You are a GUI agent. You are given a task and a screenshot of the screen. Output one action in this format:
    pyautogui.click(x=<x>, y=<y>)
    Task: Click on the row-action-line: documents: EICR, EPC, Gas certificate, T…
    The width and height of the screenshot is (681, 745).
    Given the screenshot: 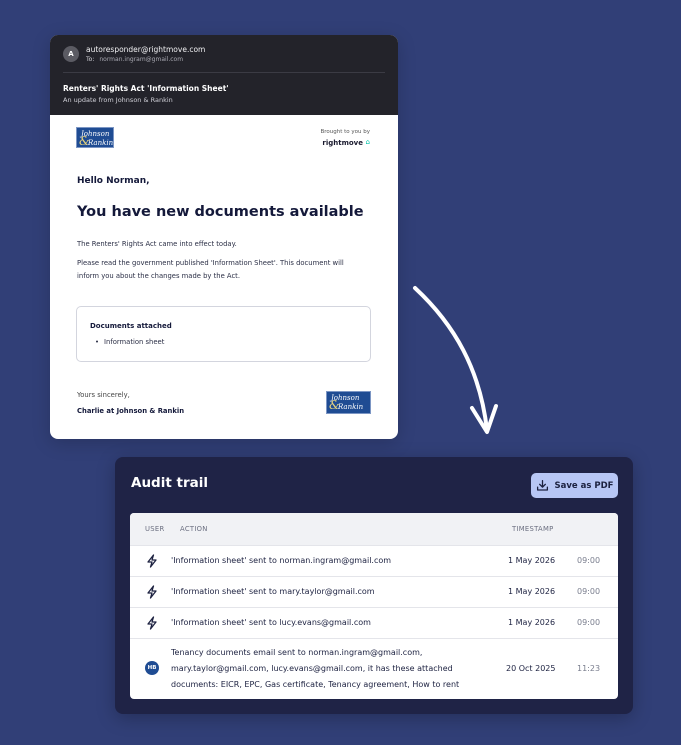 What is the action you would take?
    pyautogui.click(x=315, y=684)
    